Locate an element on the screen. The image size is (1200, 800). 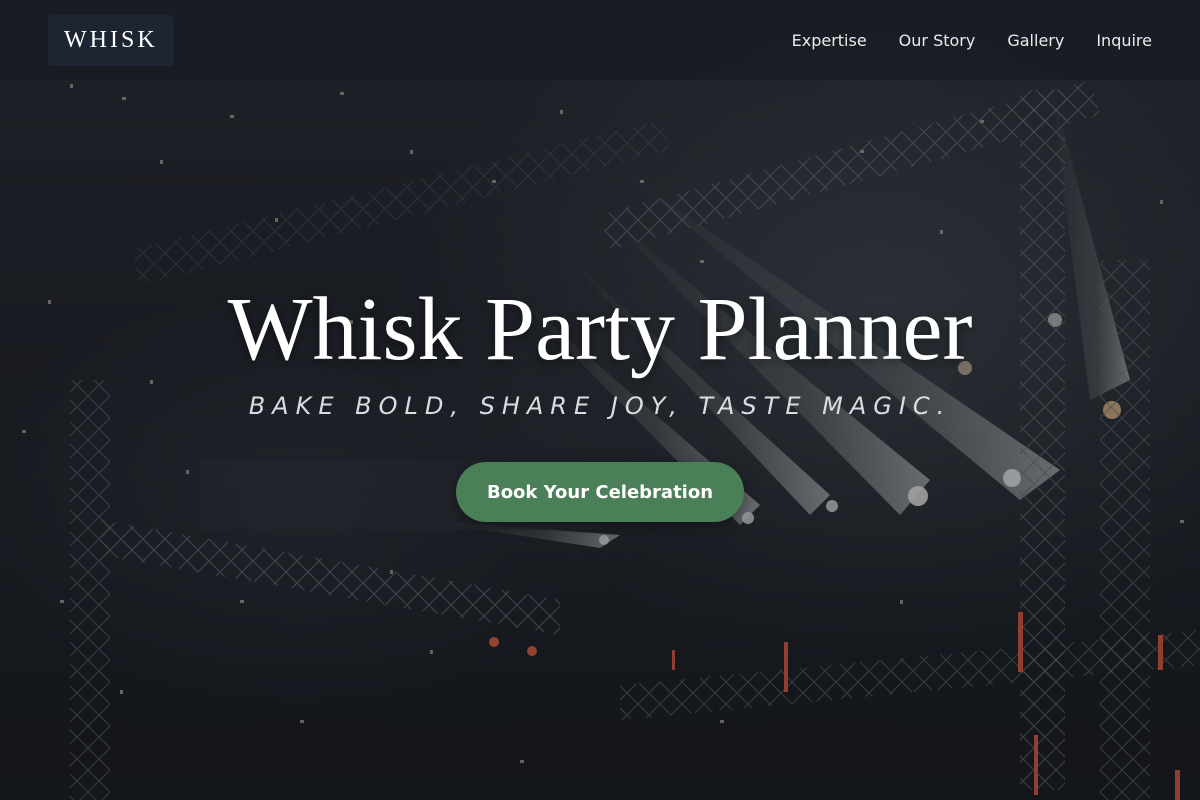
nav-link-expertise: Expertise is located at coordinates (829, 40).